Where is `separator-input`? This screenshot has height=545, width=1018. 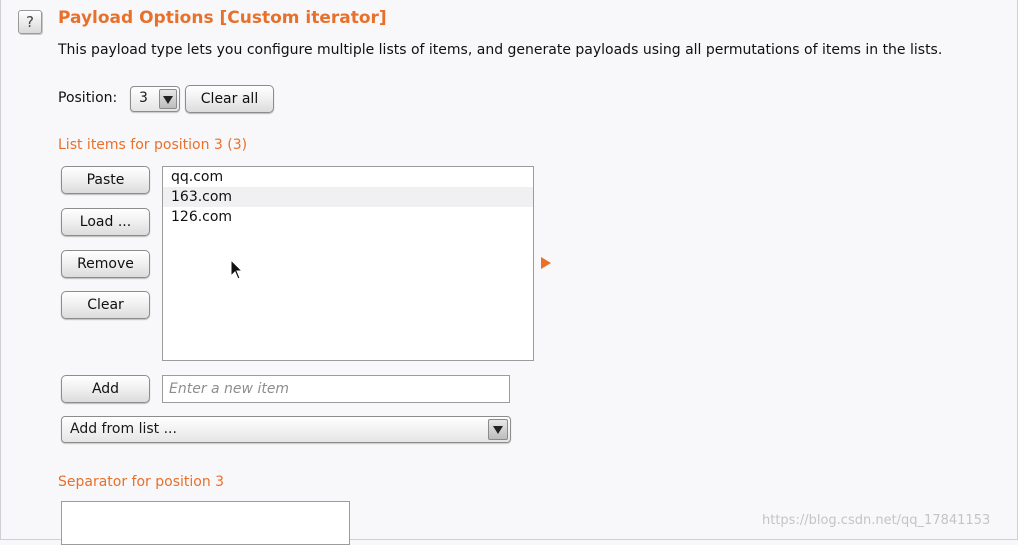 separator-input is located at coordinates (205, 523).